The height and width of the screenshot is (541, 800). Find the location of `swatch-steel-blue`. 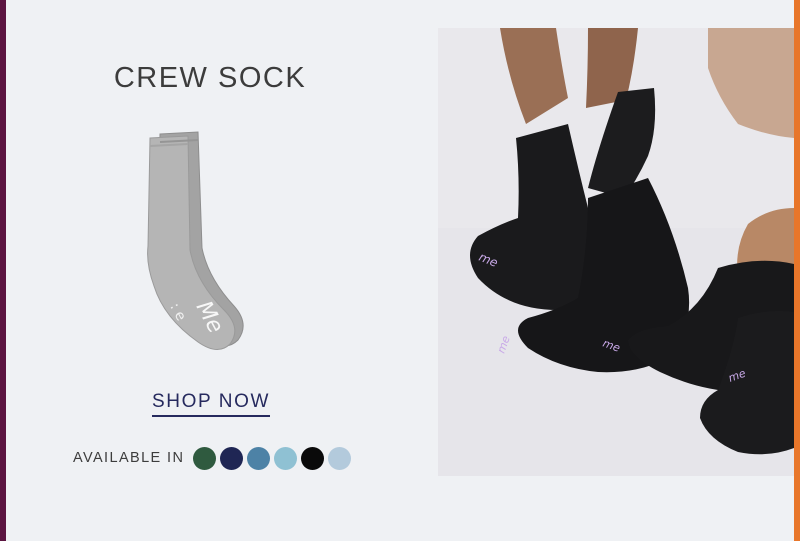

swatch-steel-blue is located at coordinates (259, 458).